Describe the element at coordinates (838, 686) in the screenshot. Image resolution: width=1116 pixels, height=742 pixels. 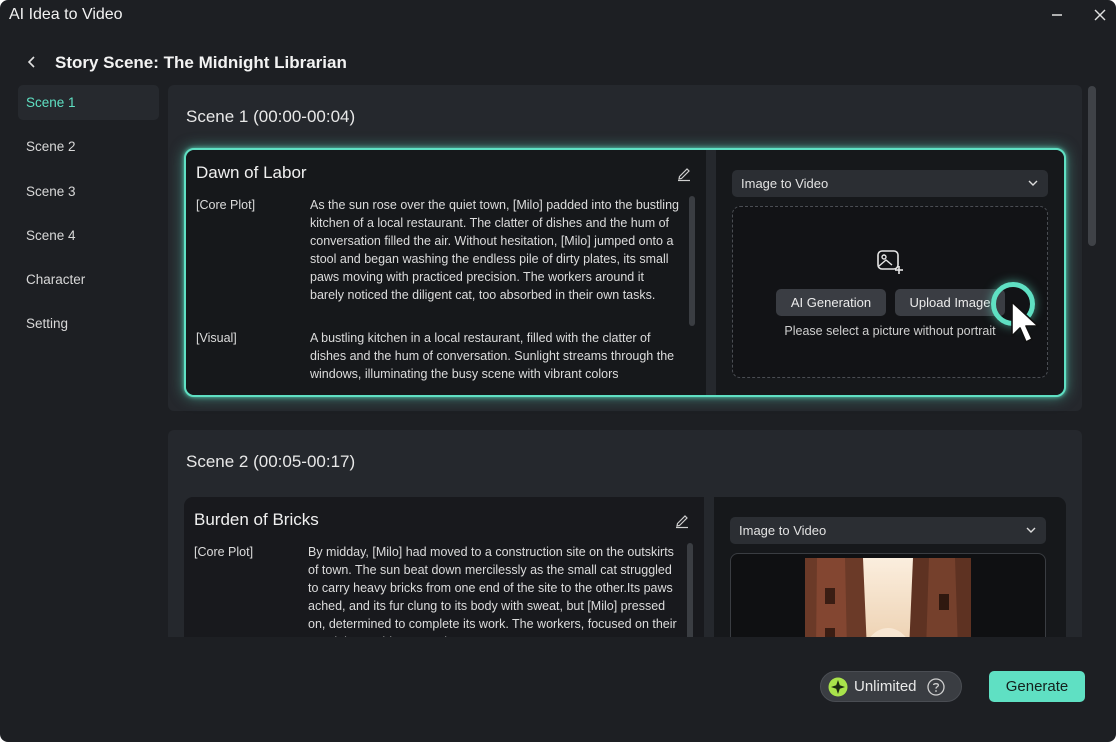
I see `credit-star-icon` at that location.